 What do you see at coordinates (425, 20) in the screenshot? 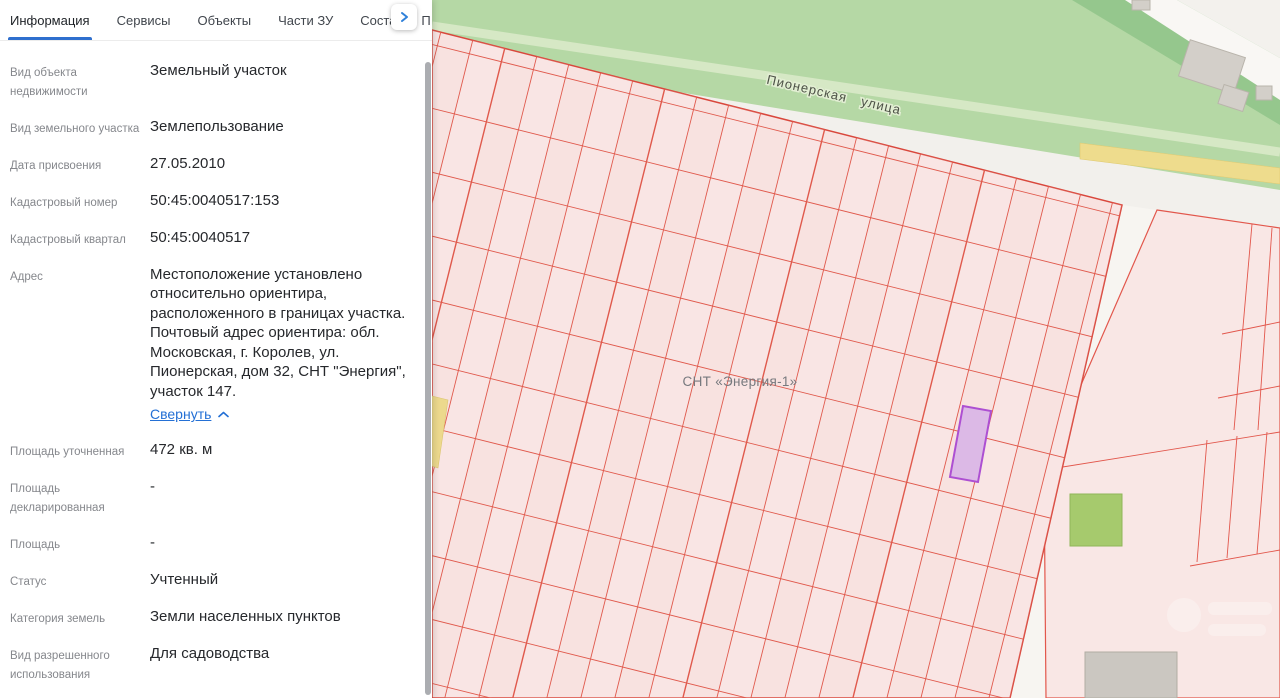
I see `tab-partial: П` at bounding box center [425, 20].